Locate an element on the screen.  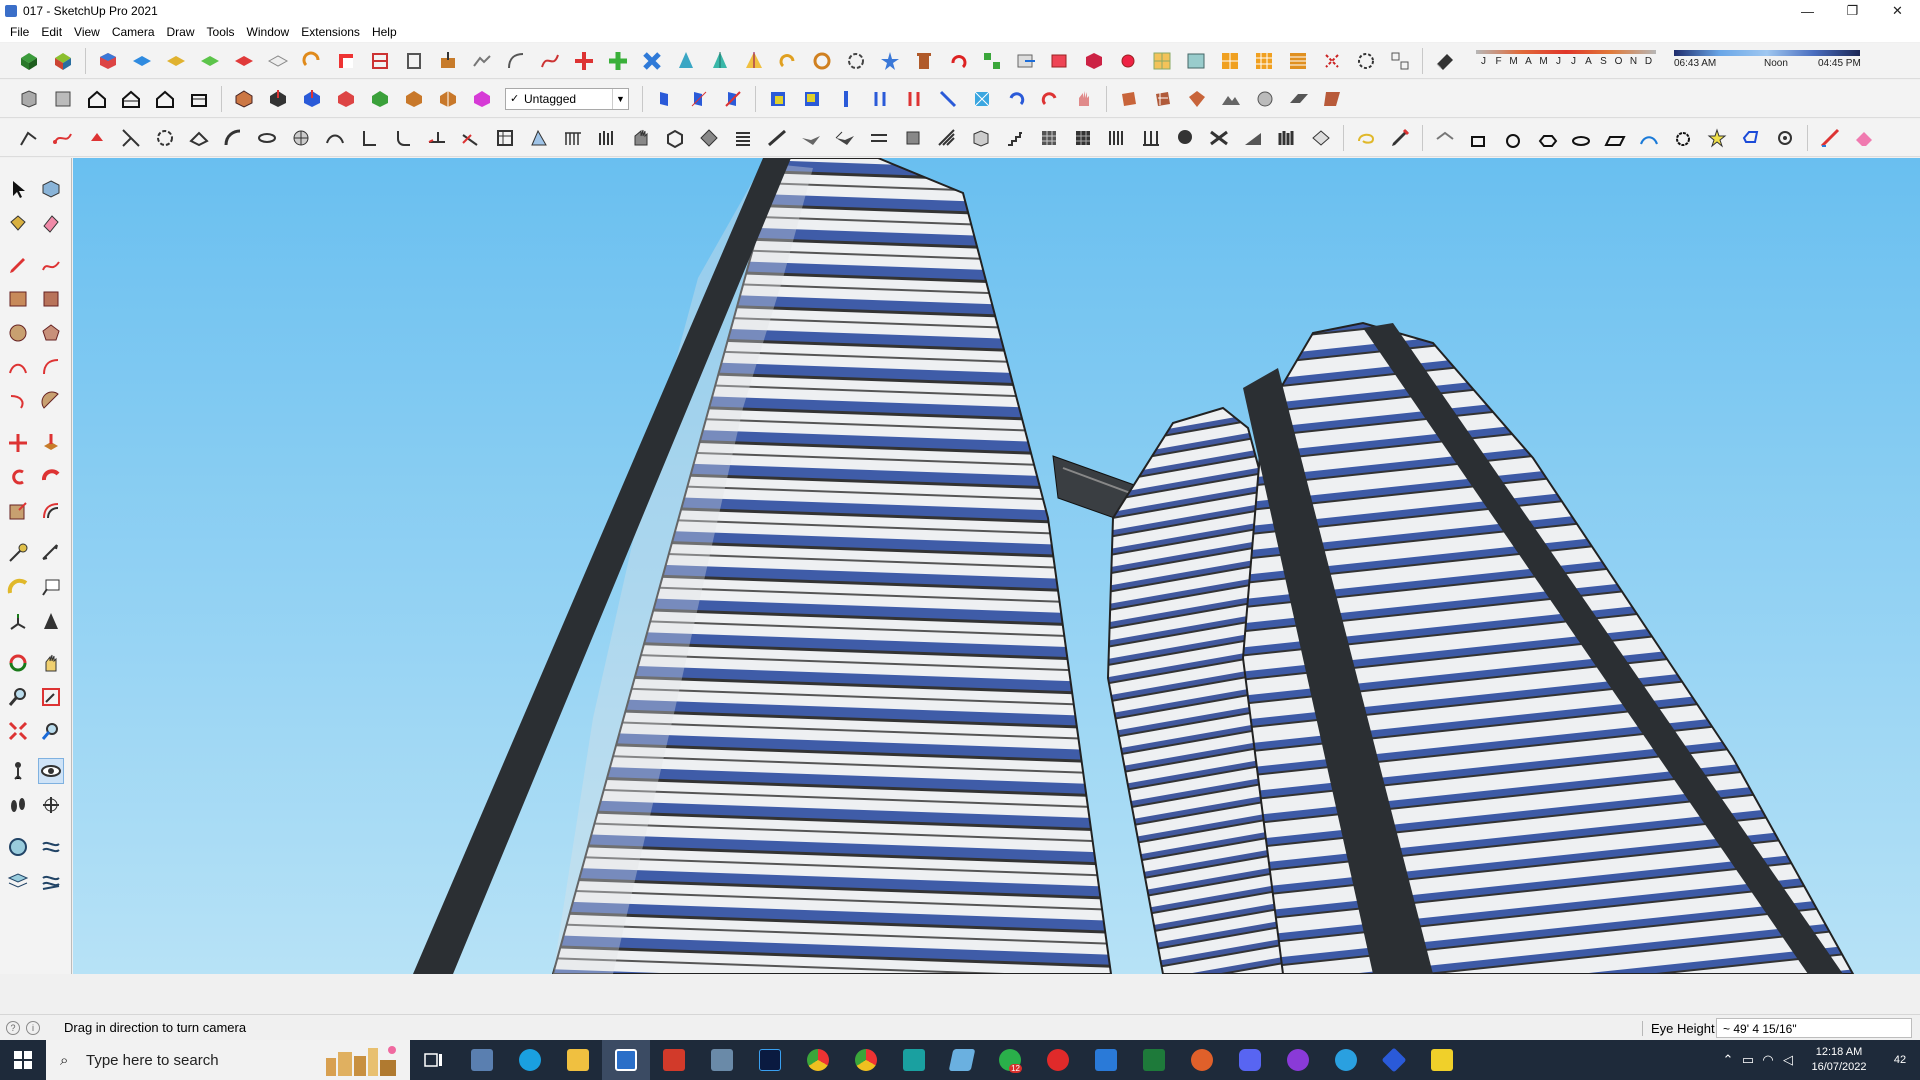
minimize-button: — is located at coordinates (1807, 11).